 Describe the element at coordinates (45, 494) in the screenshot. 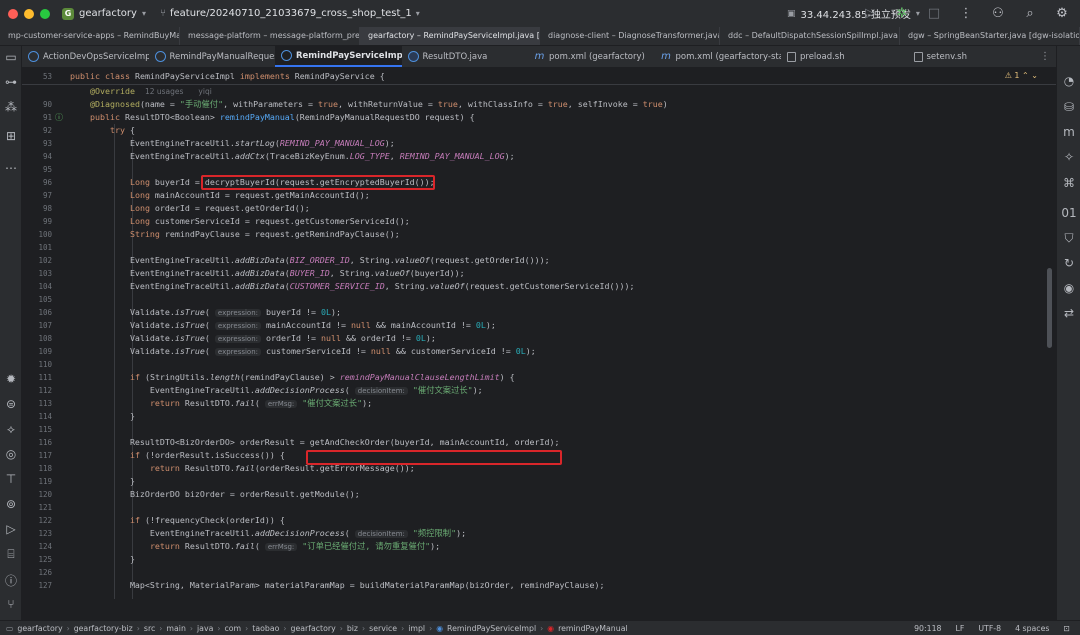

I see `line-number: 120` at that location.